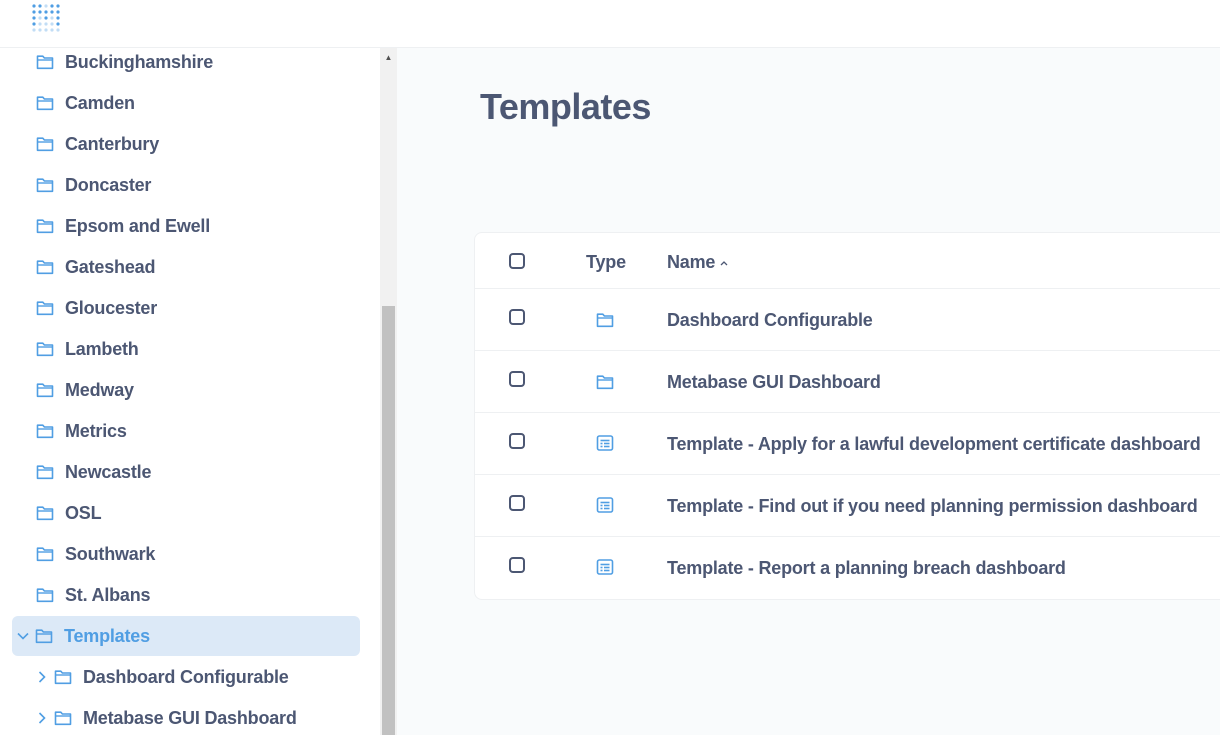 This screenshot has height=735, width=1220. I want to click on sidebar-item-label: Camden, so click(100, 102).